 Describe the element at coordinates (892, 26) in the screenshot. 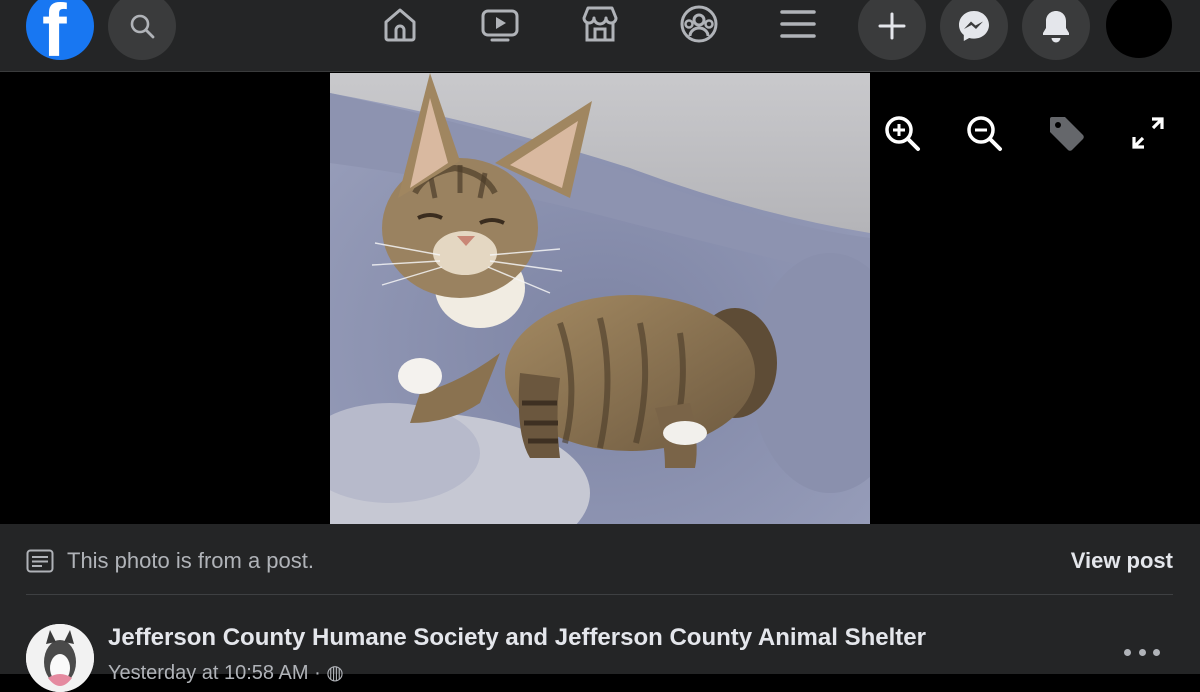

I see `plus-icon` at that location.